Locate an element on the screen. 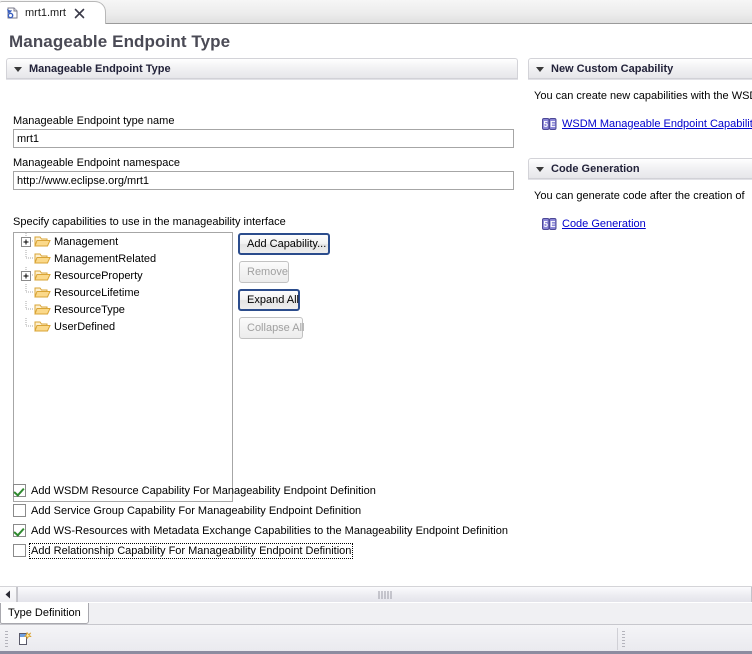  bottom-toolbar is located at coordinates (376, 639).